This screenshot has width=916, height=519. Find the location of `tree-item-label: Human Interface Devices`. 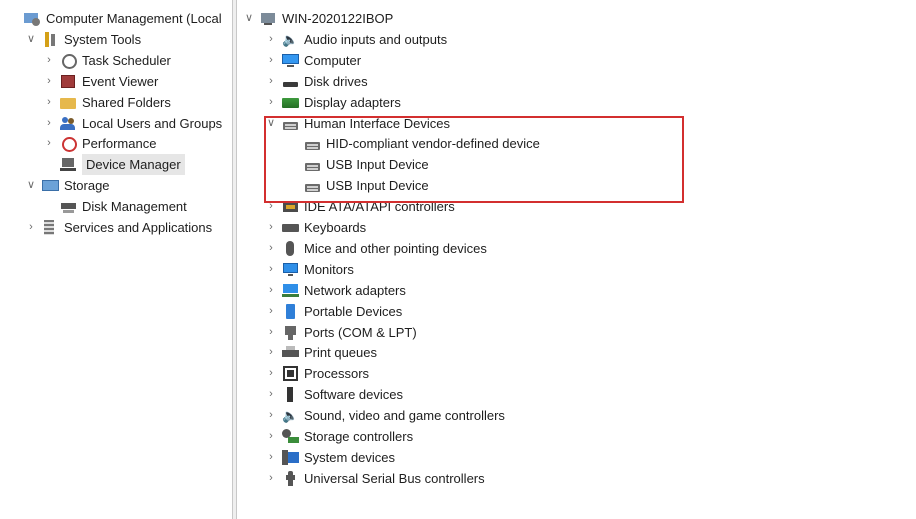

tree-item-label: Human Interface Devices is located at coordinates (377, 123).